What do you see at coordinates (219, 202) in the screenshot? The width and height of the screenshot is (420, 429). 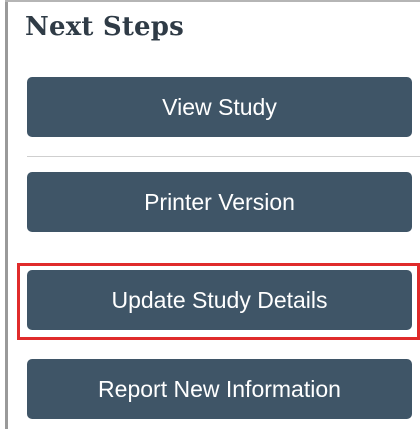 I see `printer-version-button: Printer Version` at bounding box center [219, 202].